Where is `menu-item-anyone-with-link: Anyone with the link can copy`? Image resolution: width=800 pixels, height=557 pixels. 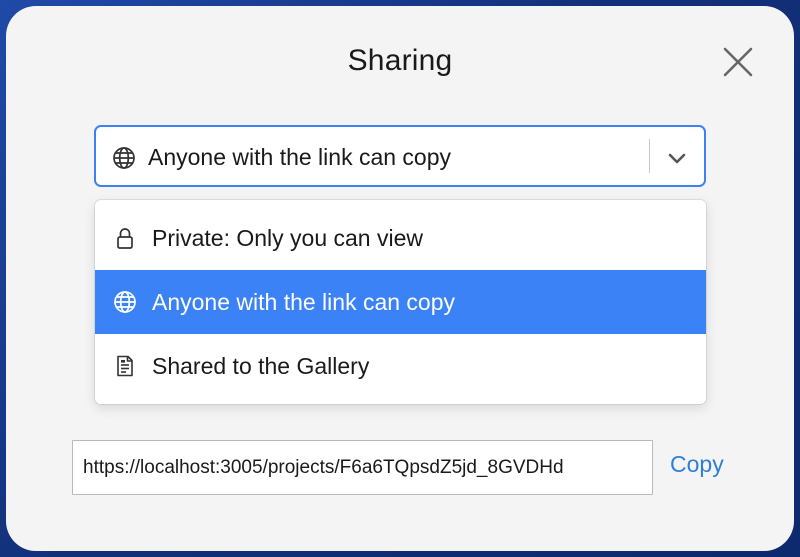 menu-item-anyone-with-link: Anyone with the link can copy is located at coordinates (400, 302).